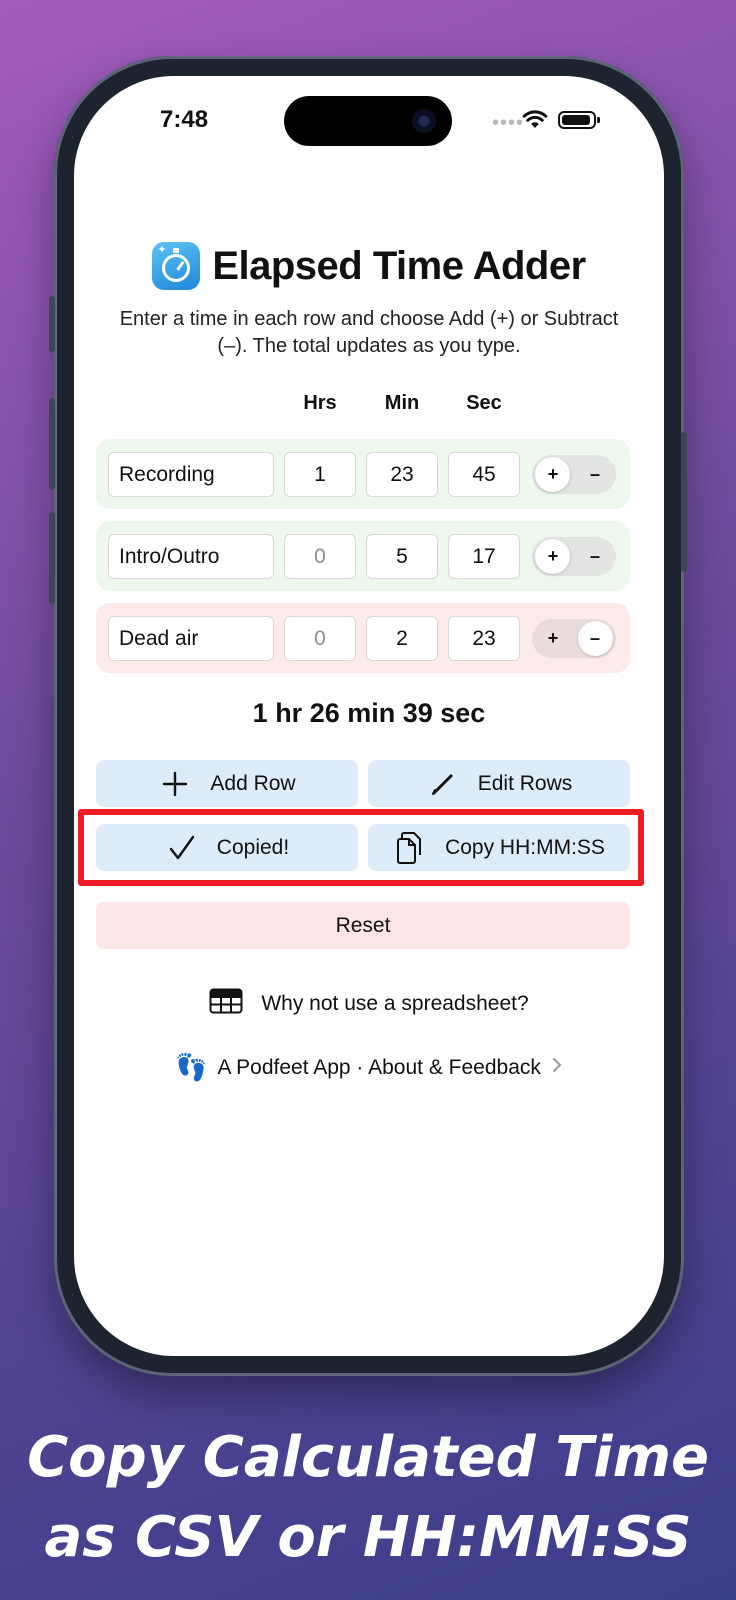 The image size is (736, 1600). I want to click on wifi-icon, so click(535, 119).